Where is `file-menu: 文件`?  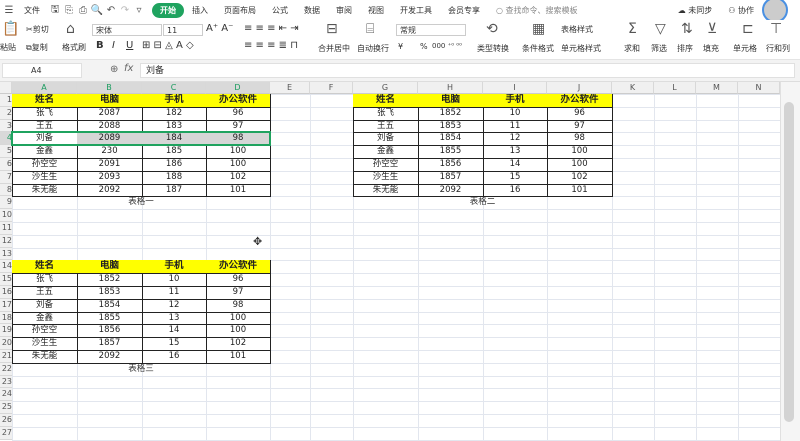 file-menu: 文件 is located at coordinates (32, 10).